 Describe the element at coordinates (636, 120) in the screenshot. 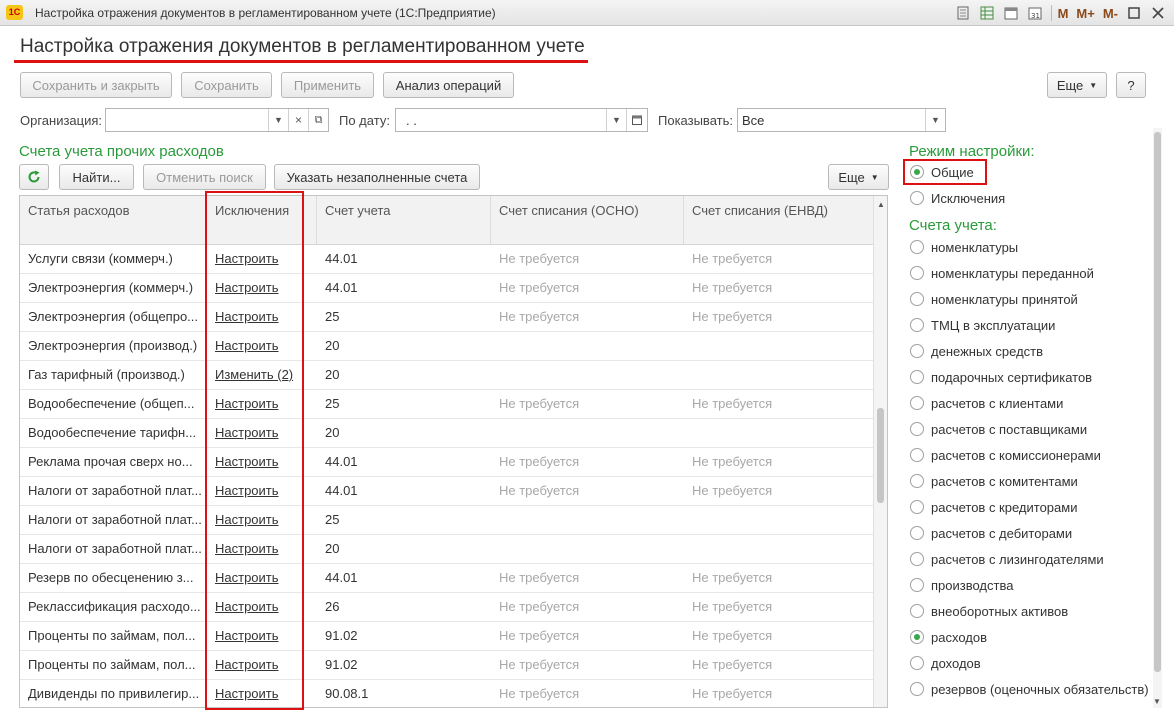

I see `calendar-picker-icon` at that location.